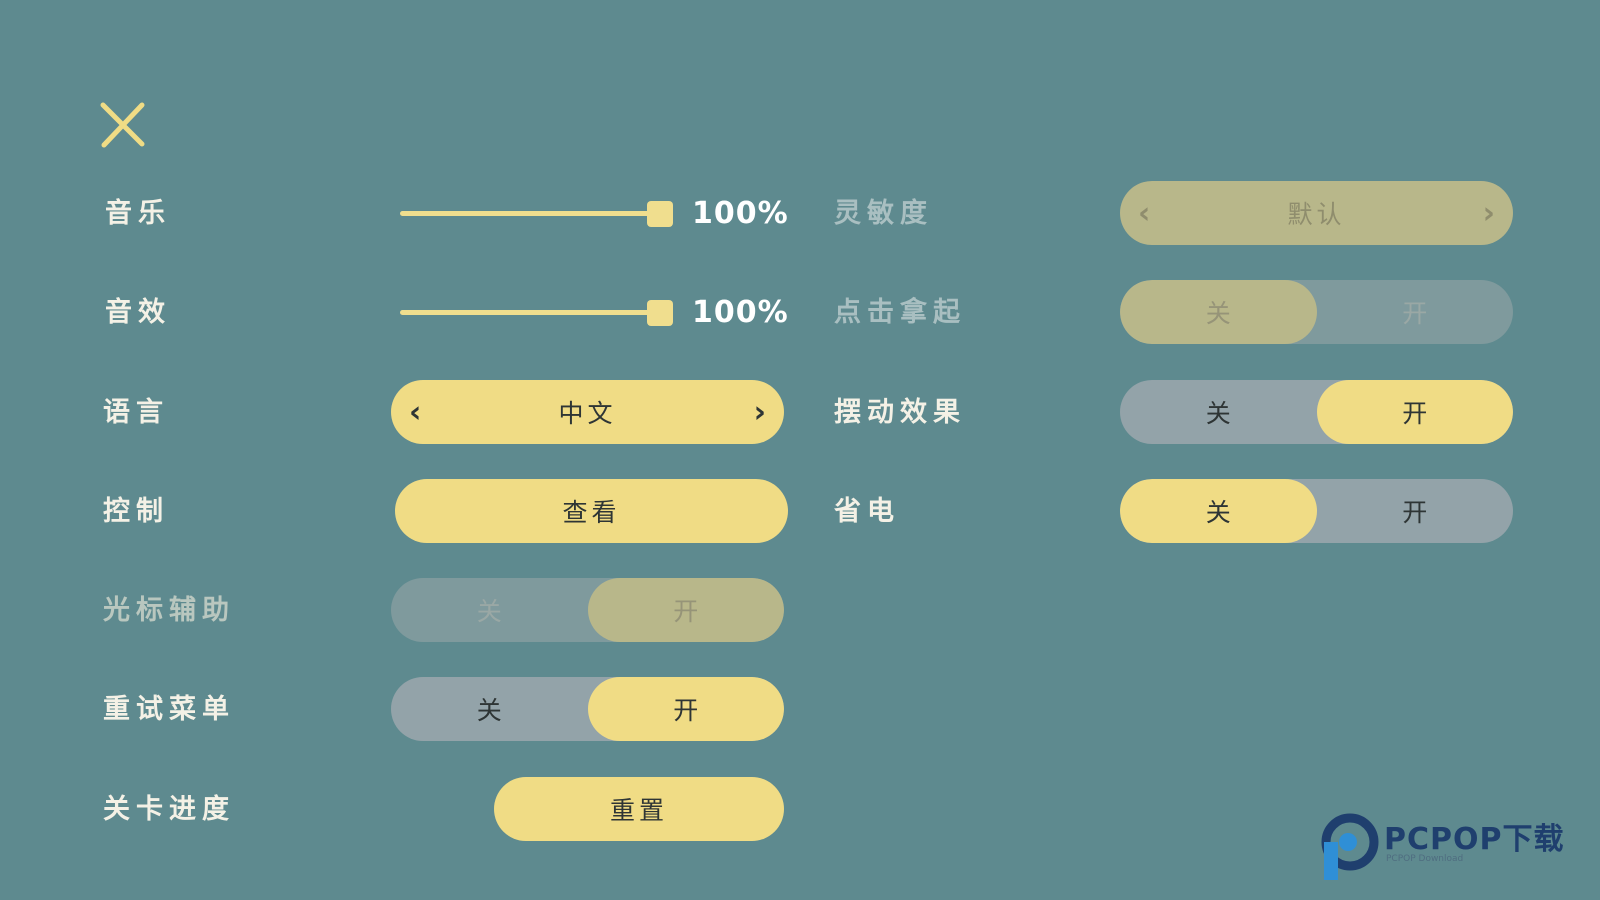 The width and height of the screenshot is (1600, 900). Describe the element at coordinates (489, 709) in the screenshot. I see `retry-menu-off: 关` at that location.